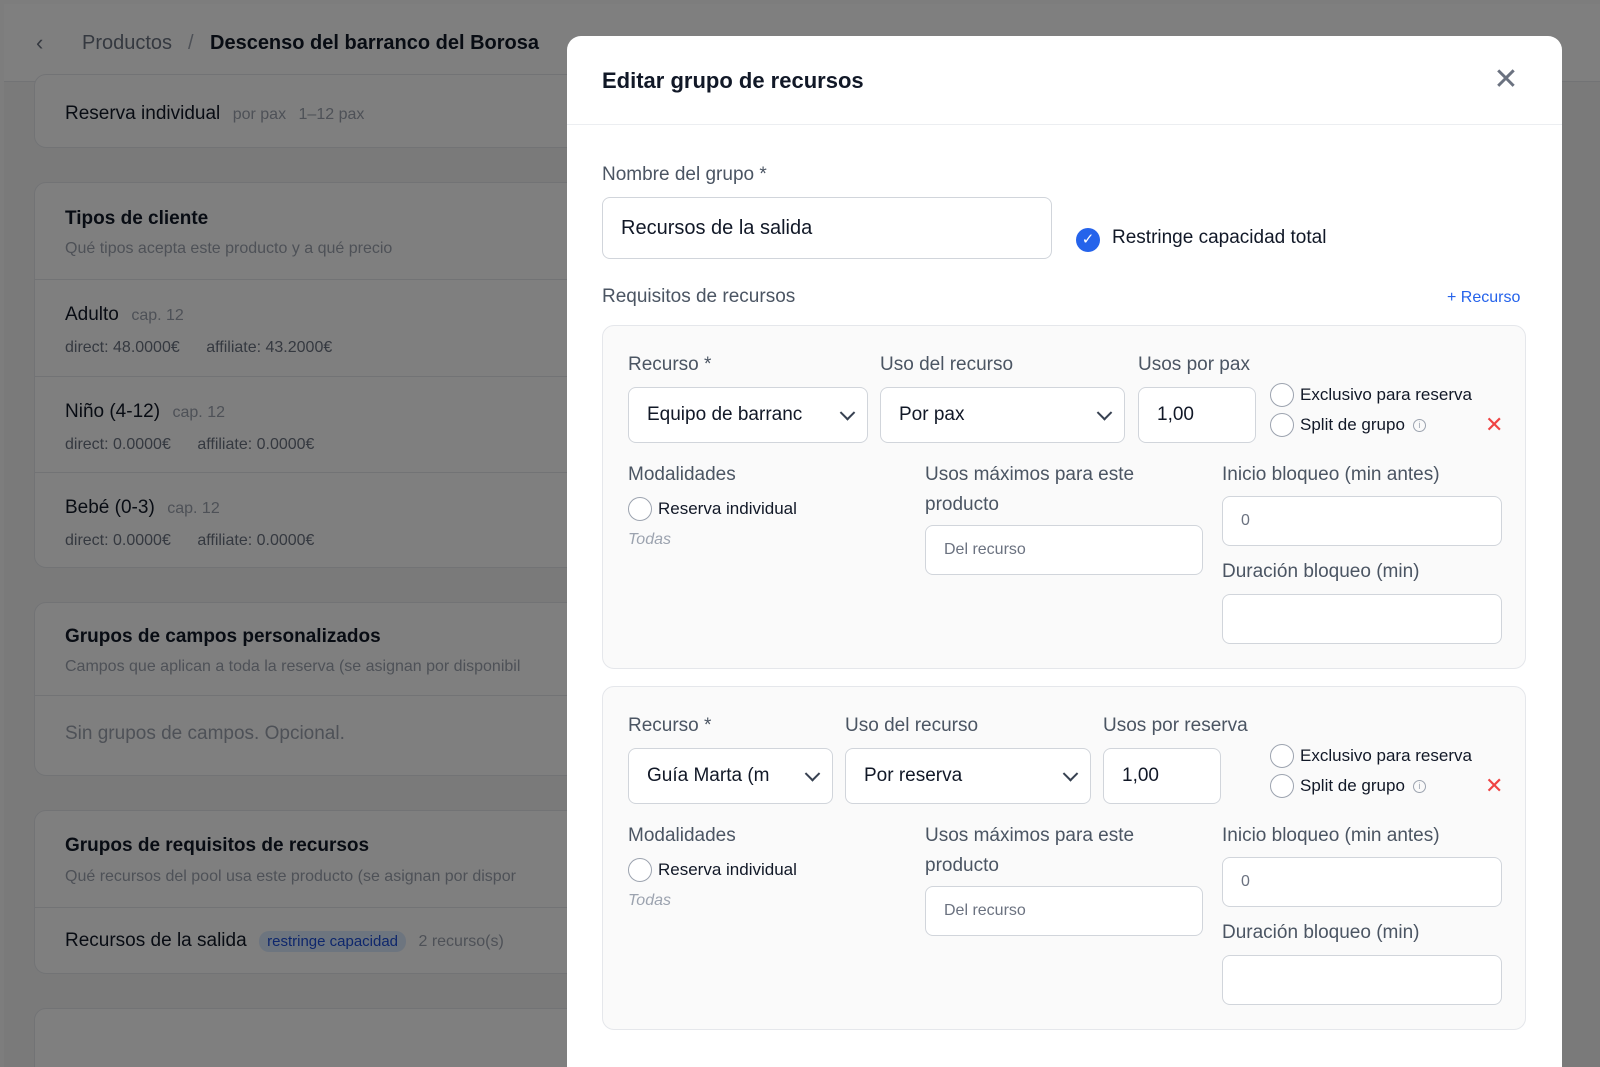  Describe the element at coordinates (1064, 80) in the screenshot. I see `modal-header: Editar grupo de recursos ✕` at that location.